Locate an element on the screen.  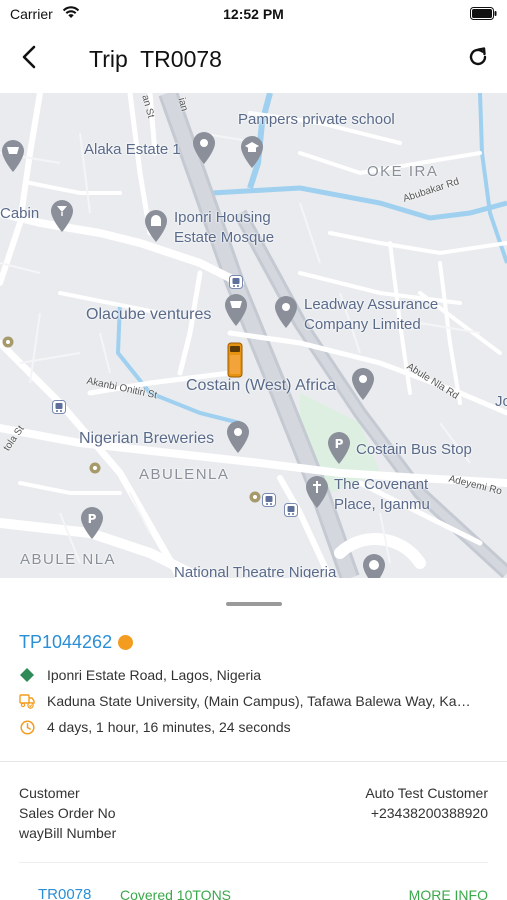
battery-icon is located at coordinates (483, 16).